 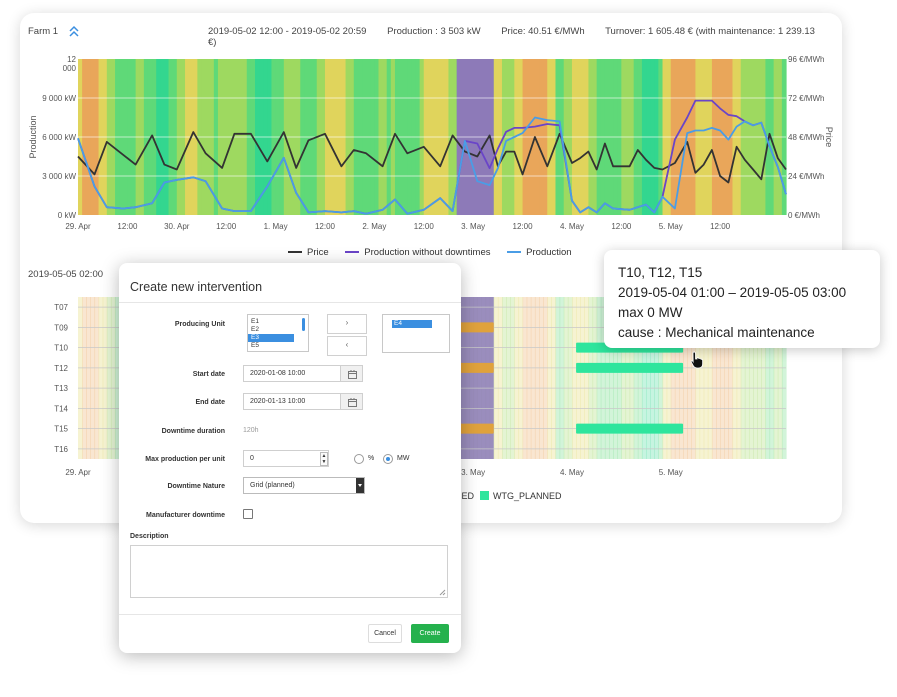 I want to click on y2-axis-label: Price, so click(x=829, y=137).